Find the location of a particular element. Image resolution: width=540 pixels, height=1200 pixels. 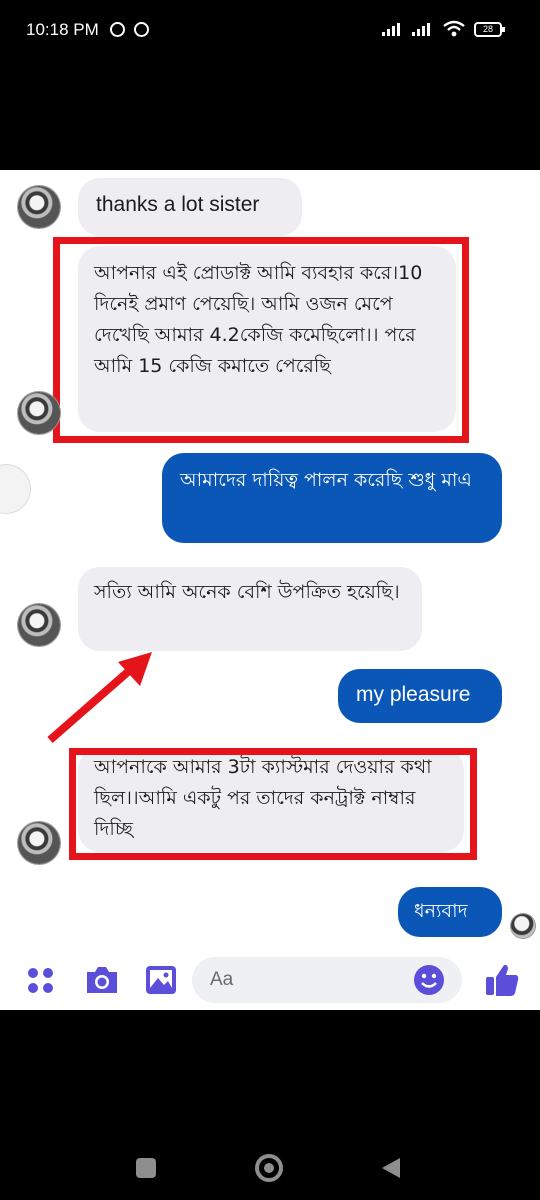

red-arrow-annotation is located at coordinates (99, 698).